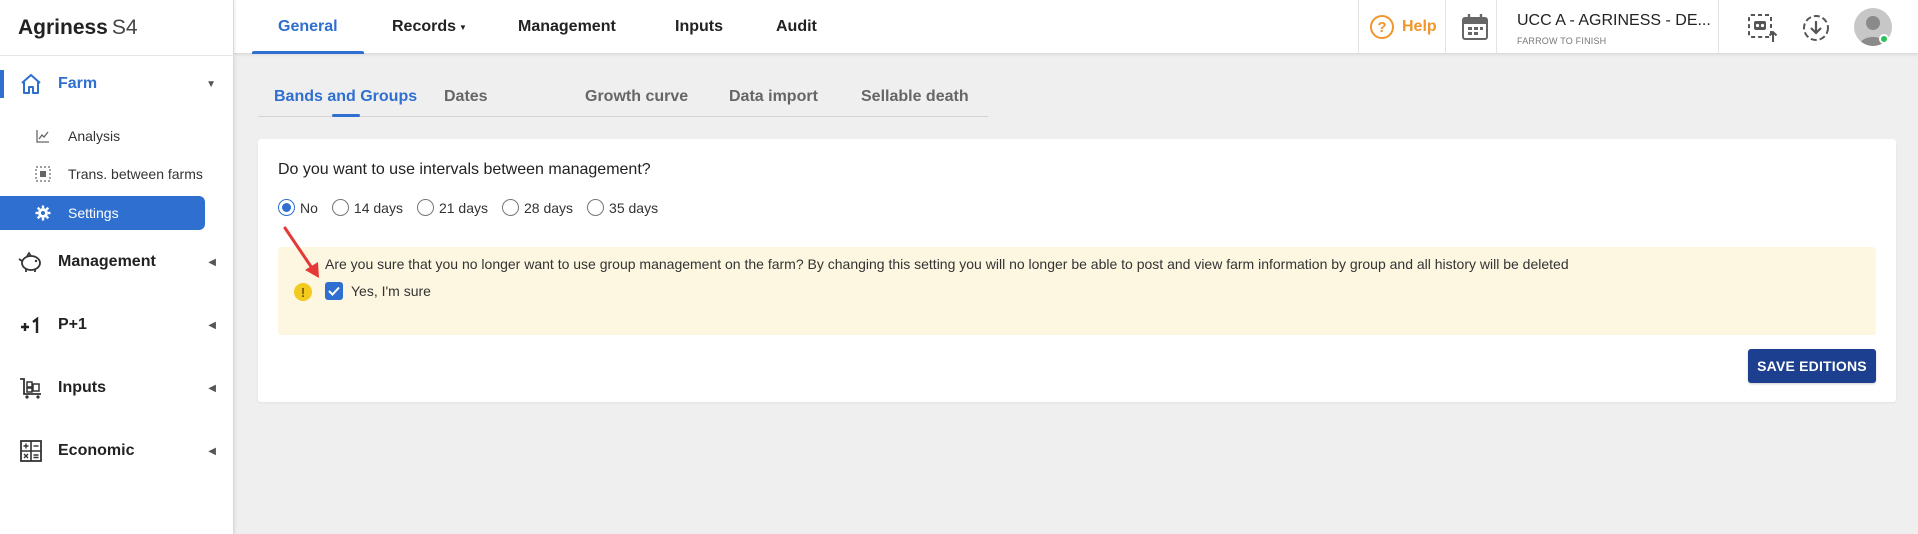 The image size is (1918, 534). What do you see at coordinates (466, 97) in the screenshot?
I see `subtab-dates: Dates` at bounding box center [466, 97].